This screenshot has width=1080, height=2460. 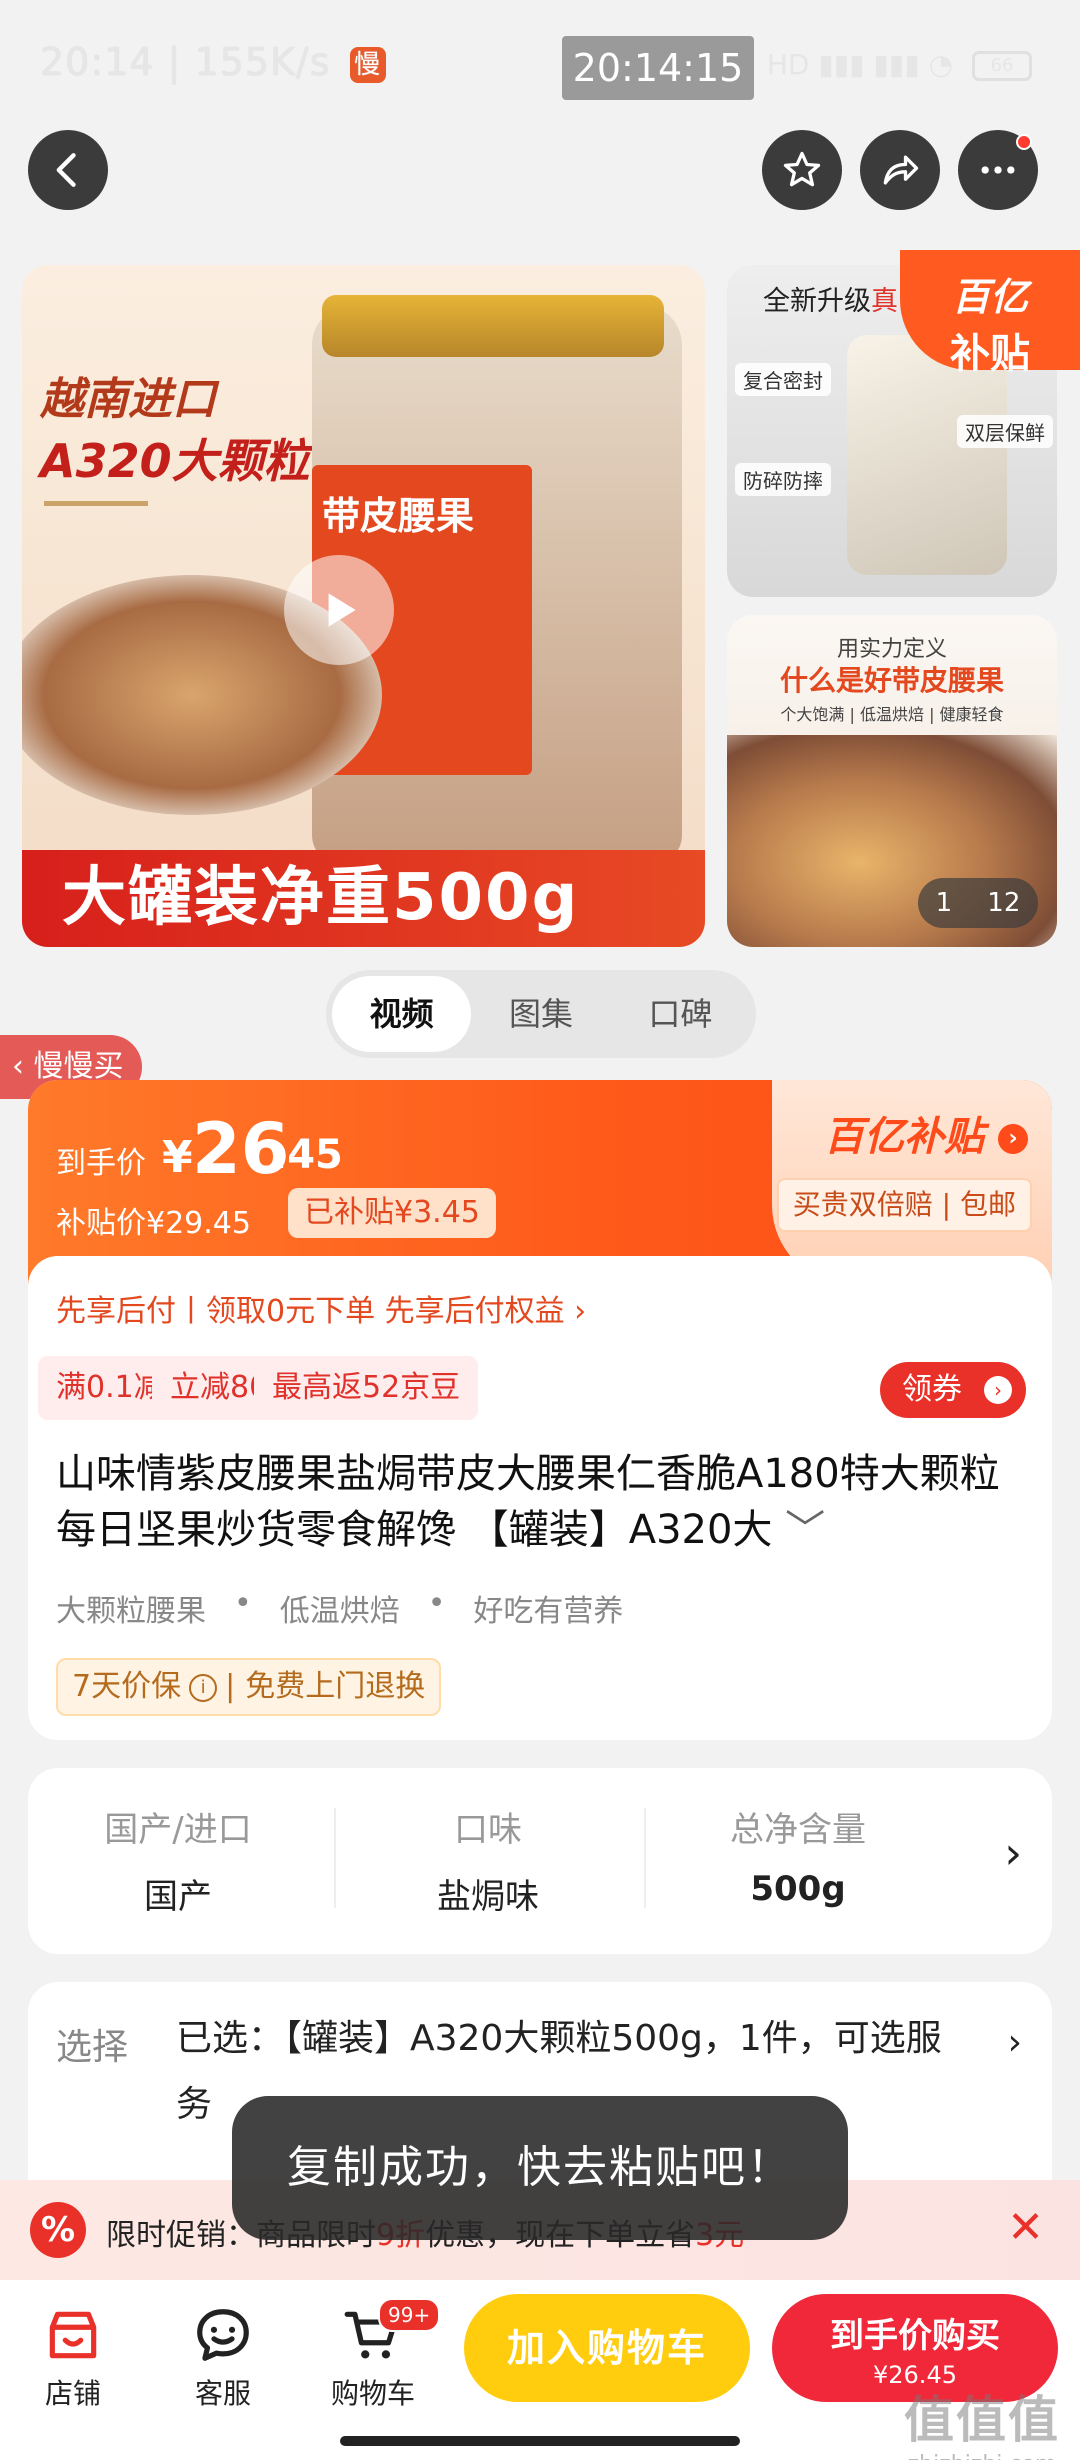 What do you see at coordinates (990, 313) in the screenshot?
I see `subsidy-badge: 百亿 补贴` at bounding box center [990, 313].